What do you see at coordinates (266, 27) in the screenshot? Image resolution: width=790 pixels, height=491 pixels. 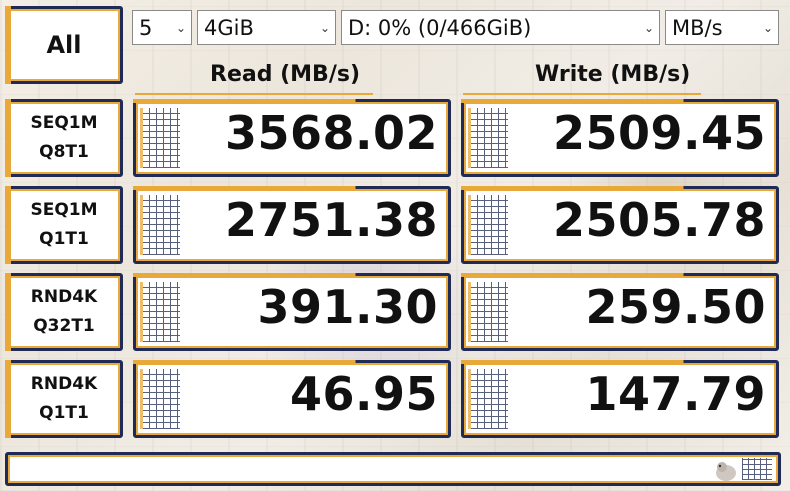 I see `test-size-select: 4GiB ⌄` at bounding box center [266, 27].